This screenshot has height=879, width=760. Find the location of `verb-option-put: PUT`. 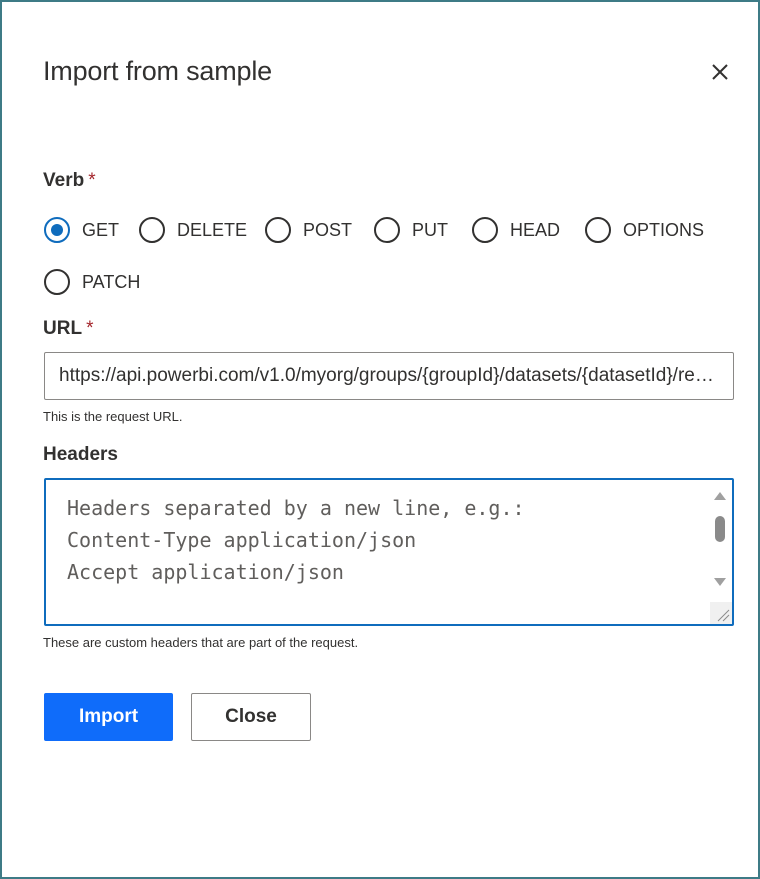

verb-option-put: PUT is located at coordinates (411, 230).